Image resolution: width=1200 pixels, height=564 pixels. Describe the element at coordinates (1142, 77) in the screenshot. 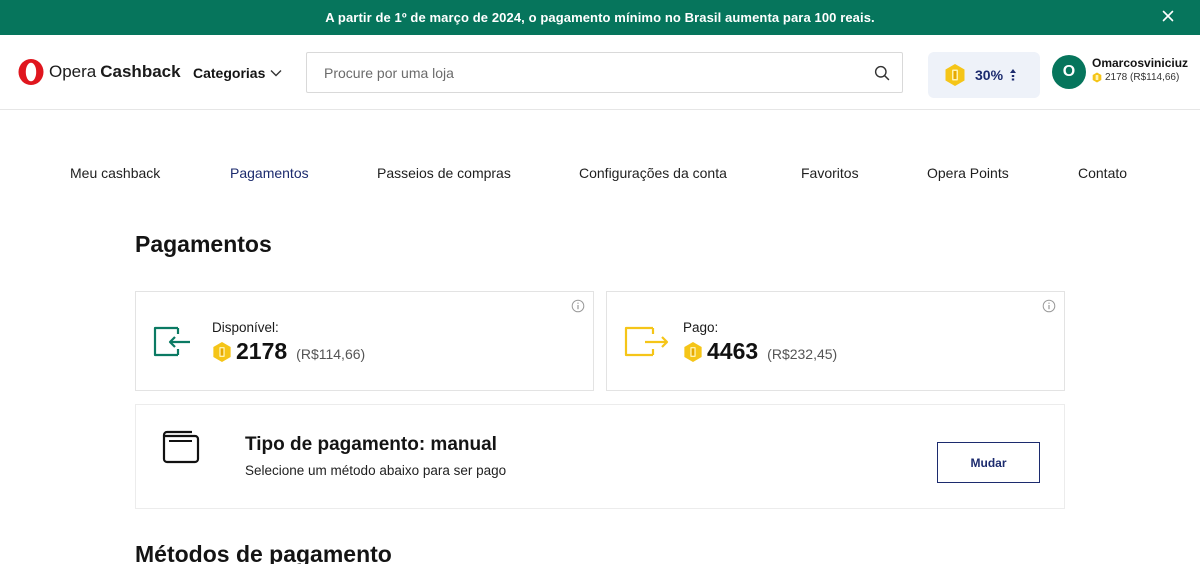

I see `user-points-text: 2178 (R$114,66)` at that location.